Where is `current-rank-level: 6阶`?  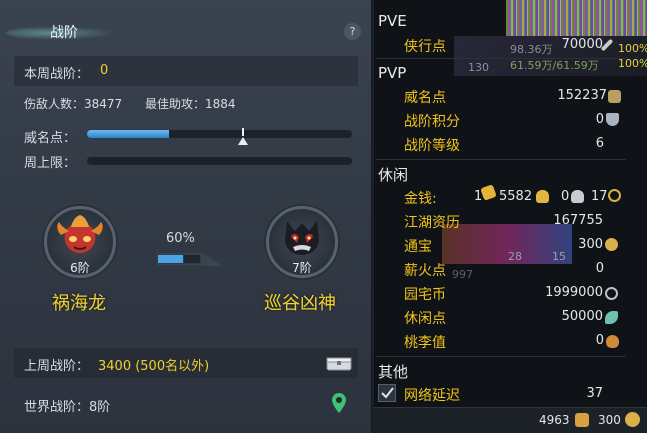 current-rank-level: 6阶 is located at coordinates (80, 268).